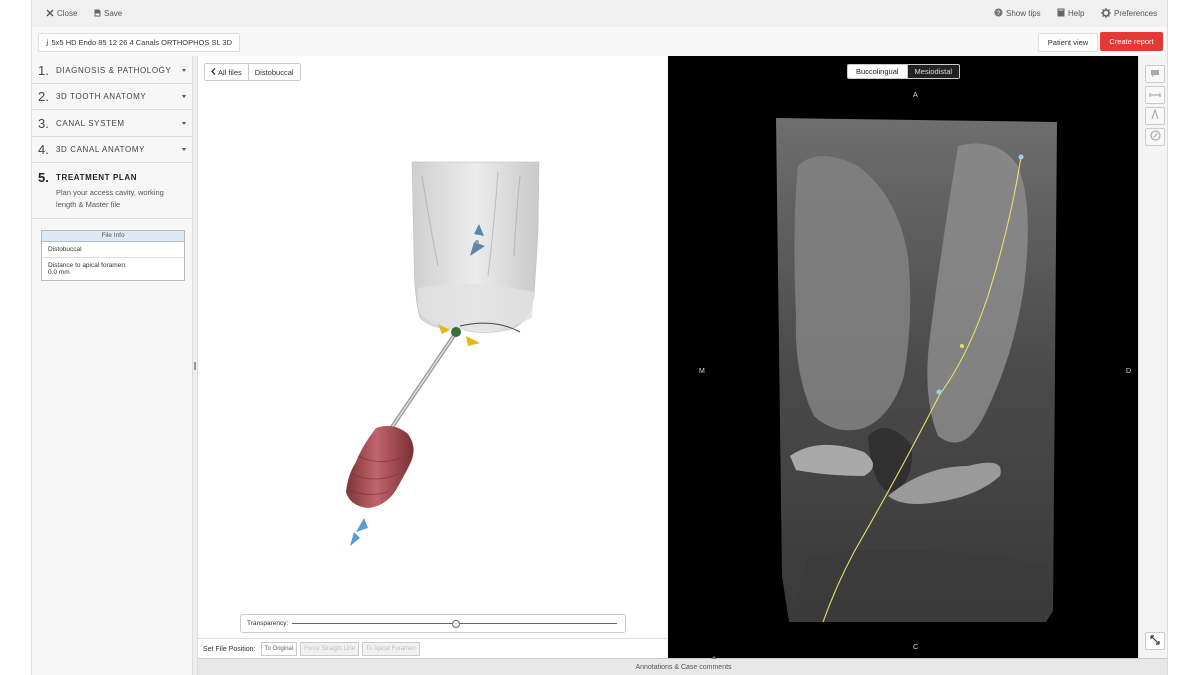 The height and width of the screenshot is (675, 1200). I want to click on gear-icon, so click(1106, 13).